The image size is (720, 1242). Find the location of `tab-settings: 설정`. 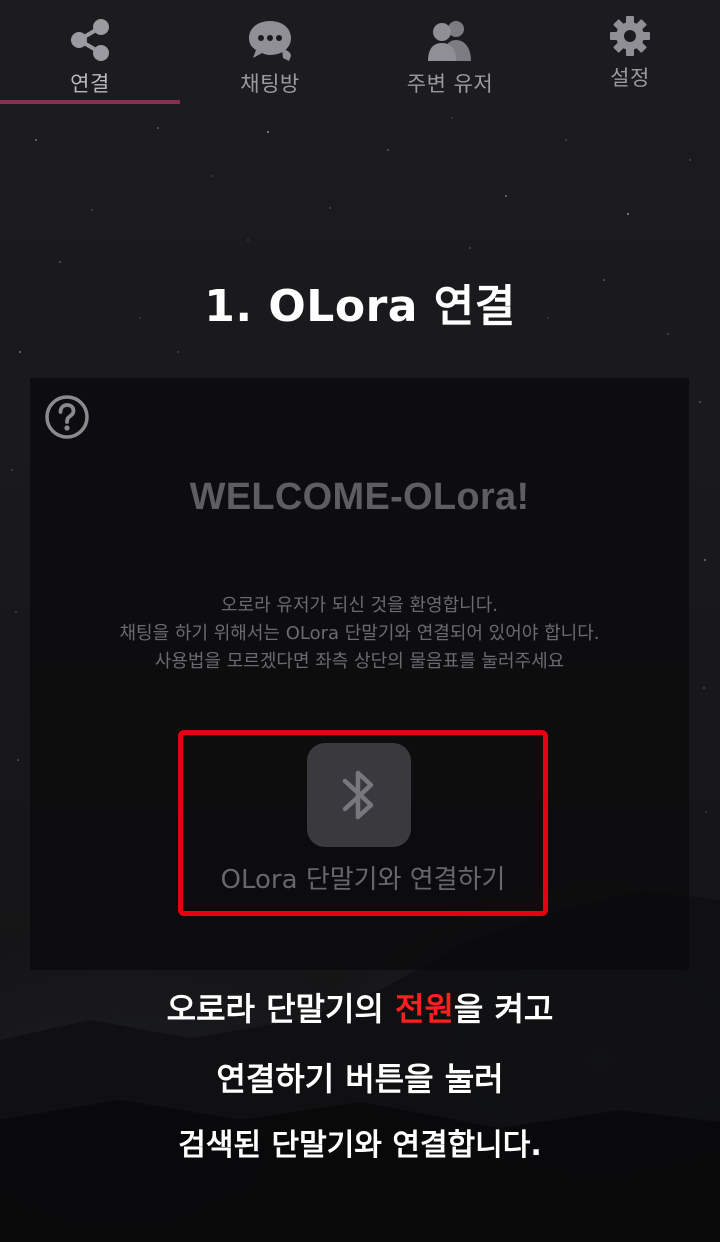

tab-settings: 설정 is located at coordinates (630, 52).